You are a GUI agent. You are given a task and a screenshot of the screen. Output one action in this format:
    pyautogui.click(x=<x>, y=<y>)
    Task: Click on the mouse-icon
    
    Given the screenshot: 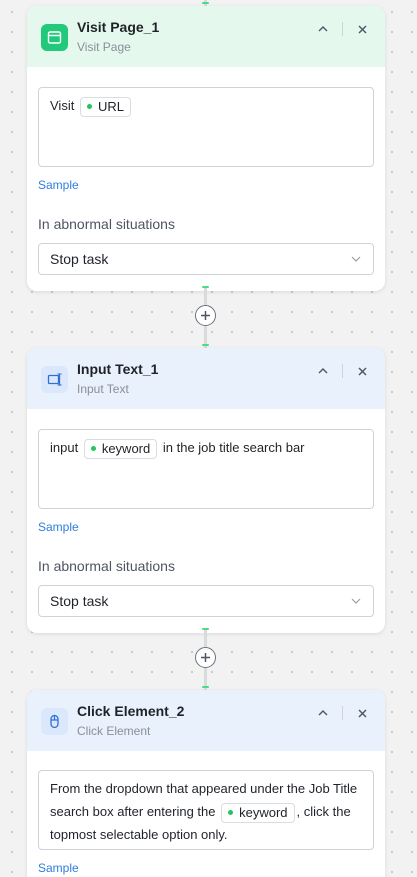 What is the action you would take?
    pyautogui.click(x=54, y=721)
    